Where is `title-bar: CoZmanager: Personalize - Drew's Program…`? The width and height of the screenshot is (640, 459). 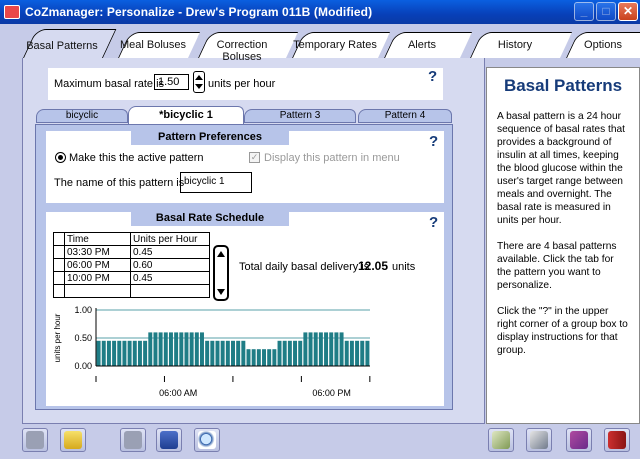 title-bar: CoZmanager: Personalize - Drew's Program… is located at coordinates (320, 12).